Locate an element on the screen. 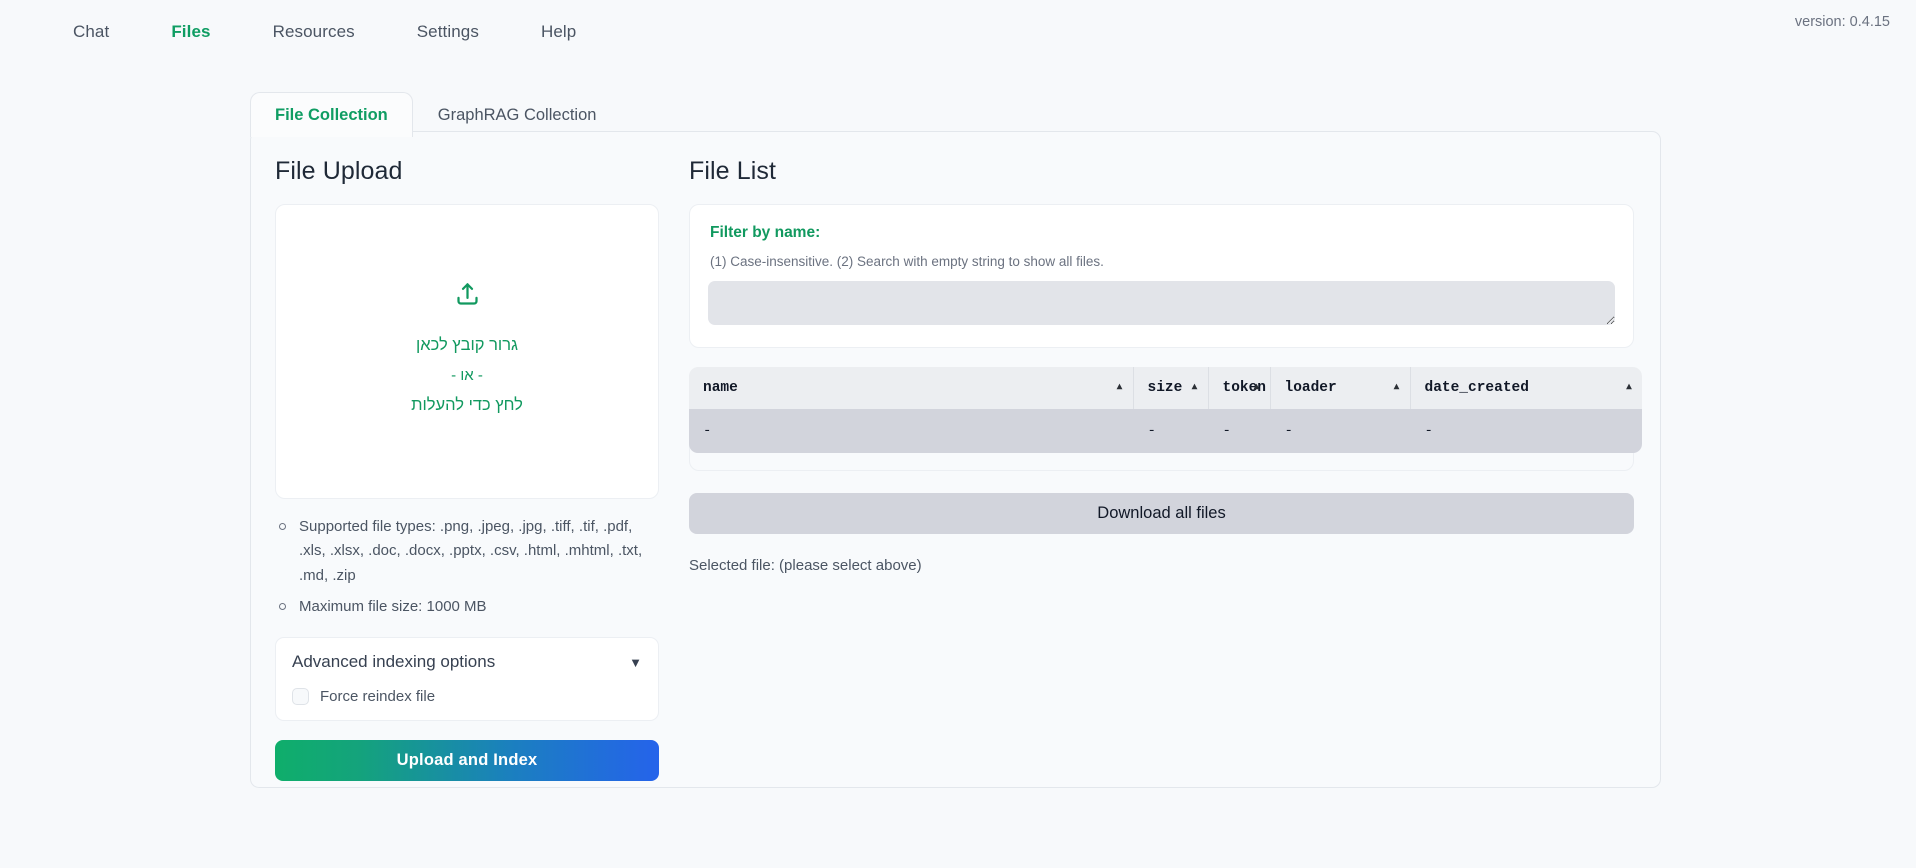 This screenshot has width=1916, height=868. tab-file-collection: File Collection is located at coordinates (331, 114).